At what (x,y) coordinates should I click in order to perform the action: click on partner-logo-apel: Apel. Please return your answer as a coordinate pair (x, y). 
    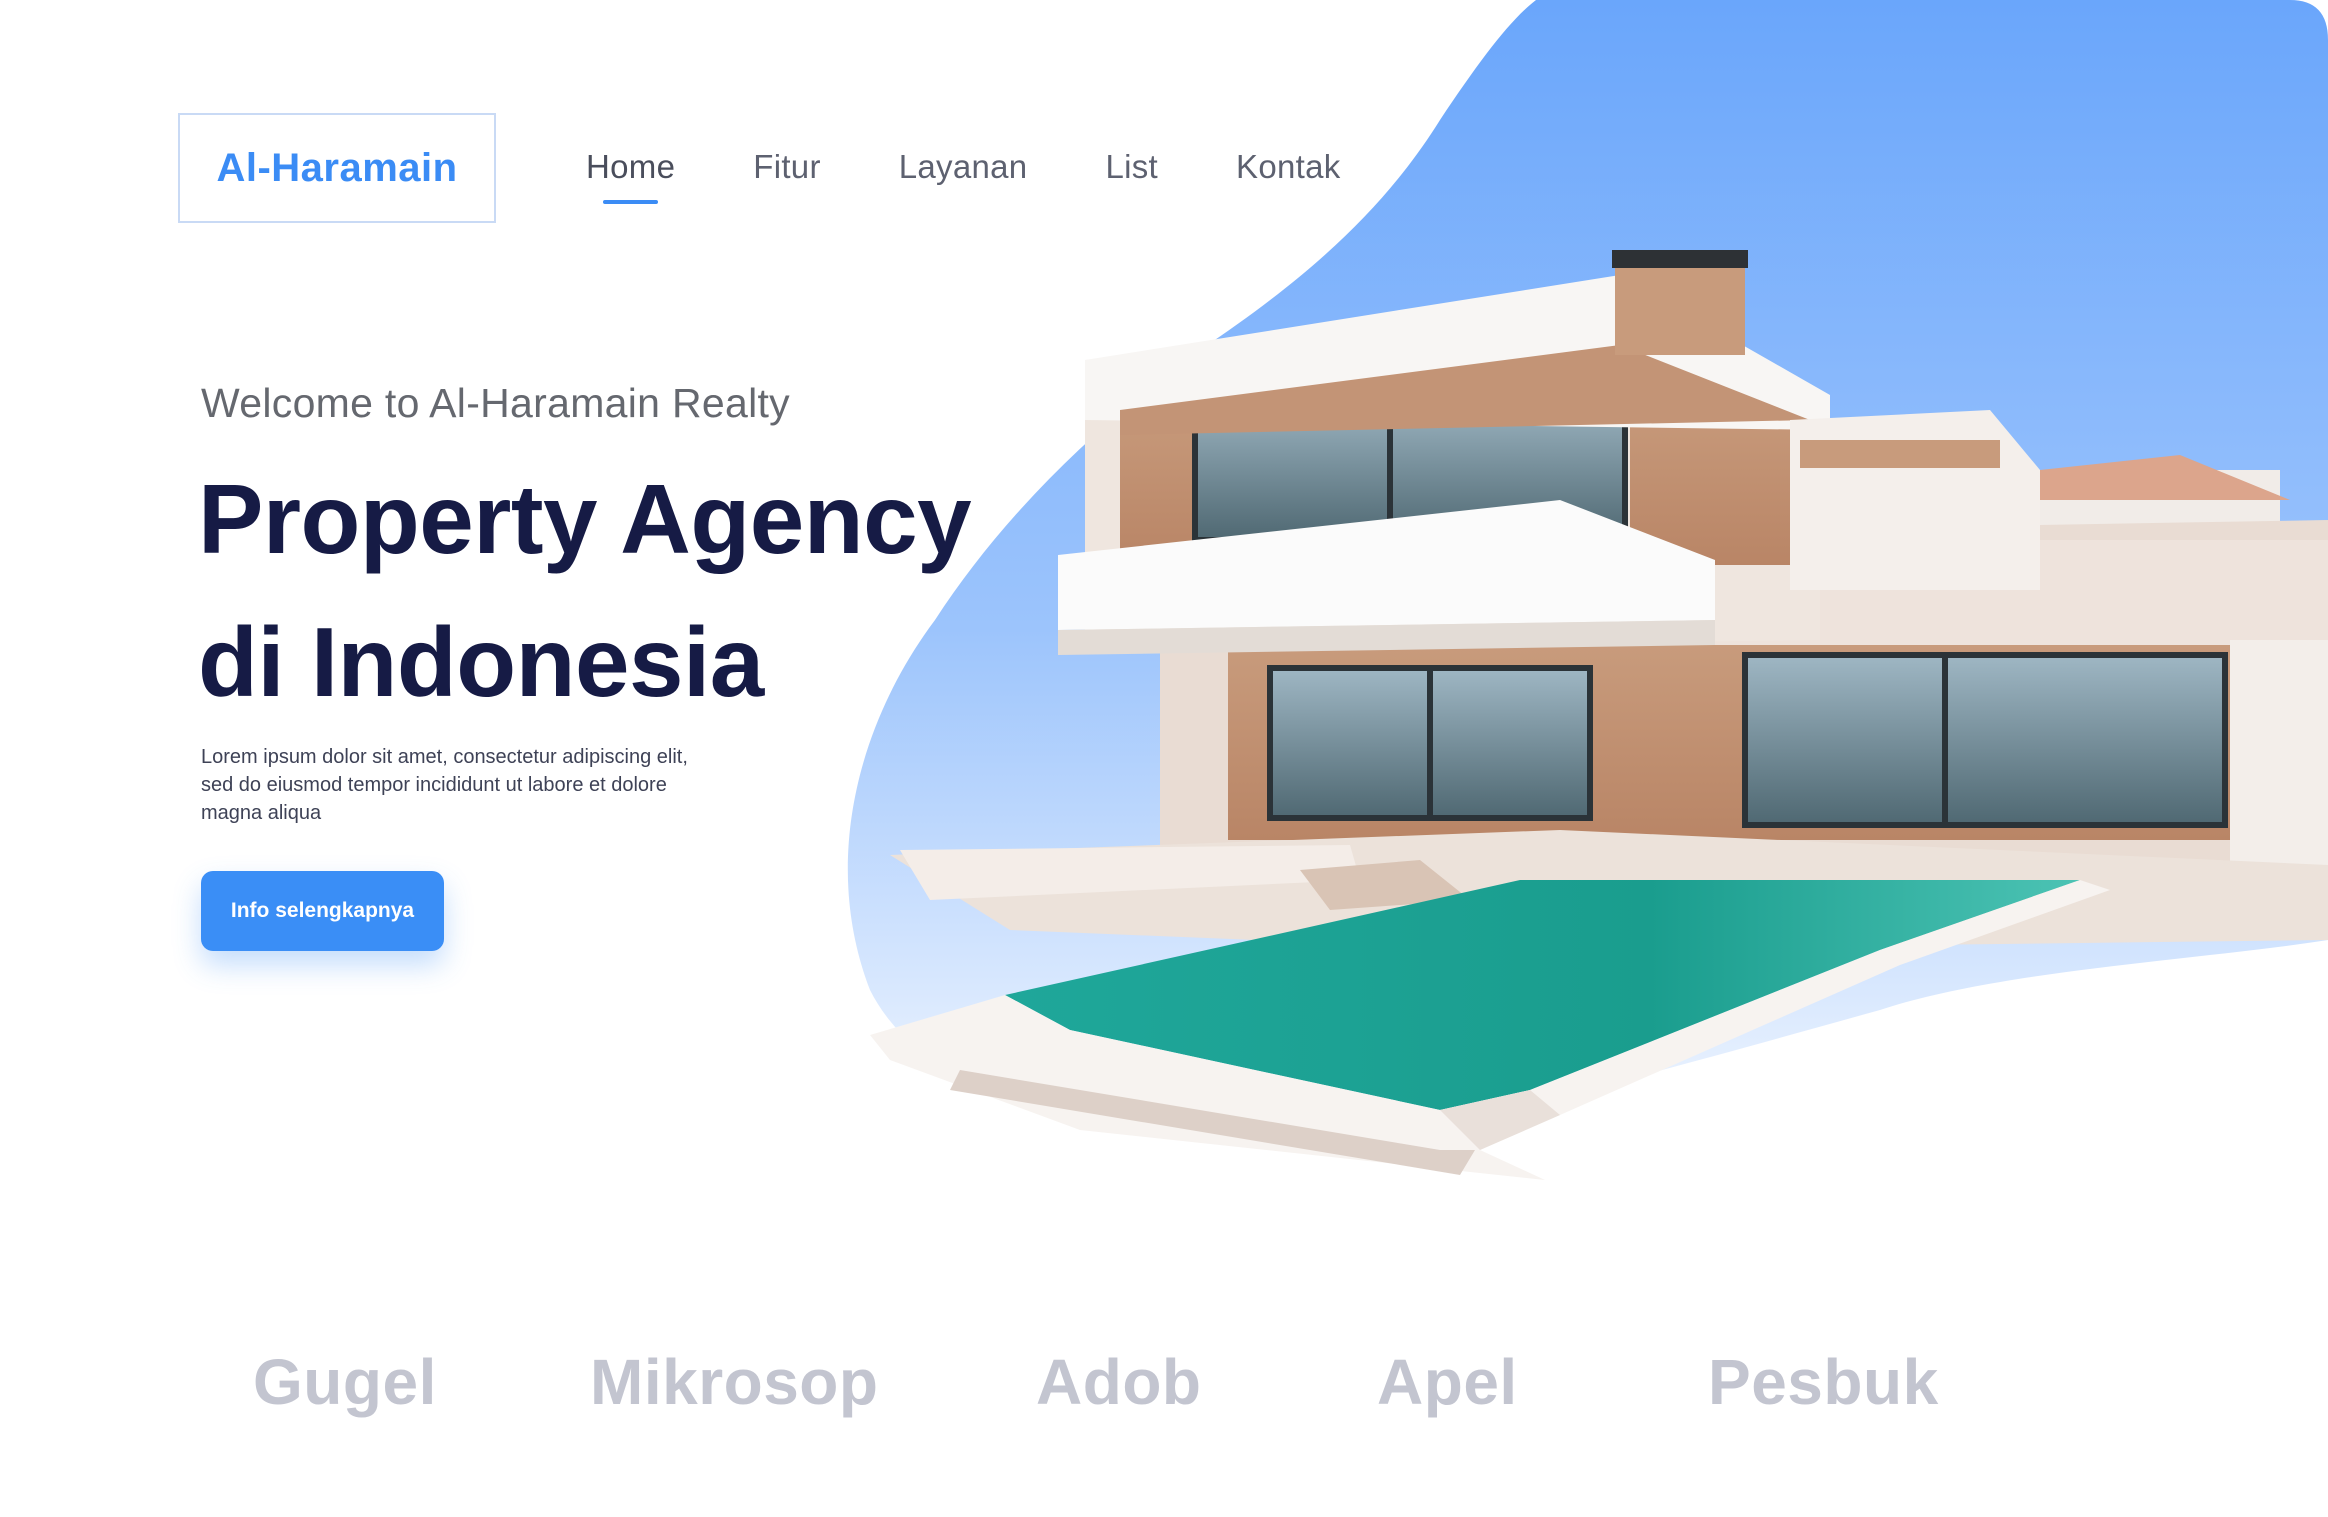
    Looking at the image, I should click on (1447, 1382).